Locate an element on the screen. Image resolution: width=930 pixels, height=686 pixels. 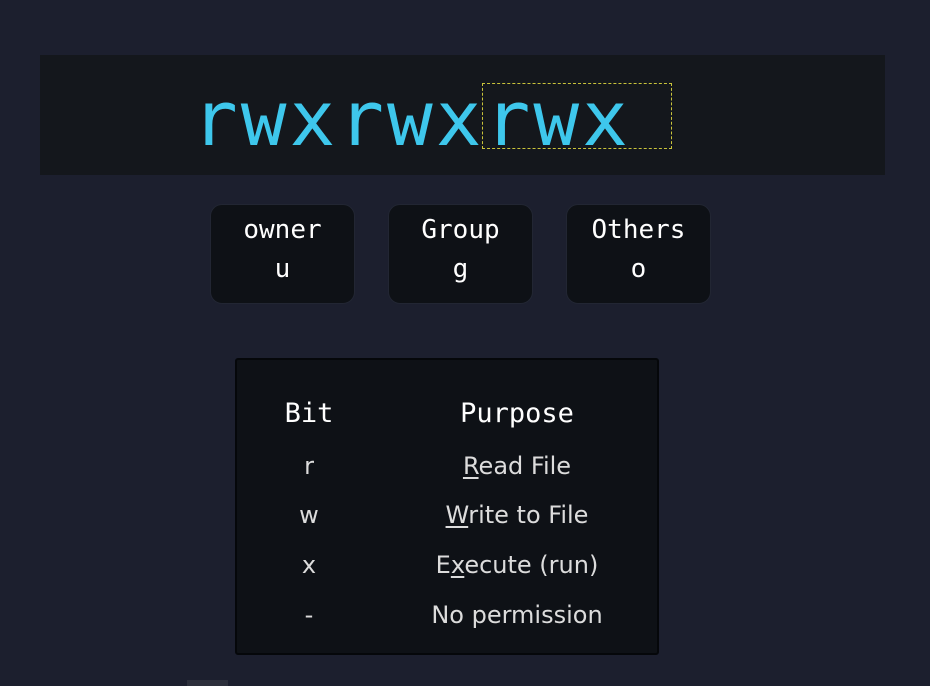
legend-purpose: No permission is located at coordinates (517, 615).